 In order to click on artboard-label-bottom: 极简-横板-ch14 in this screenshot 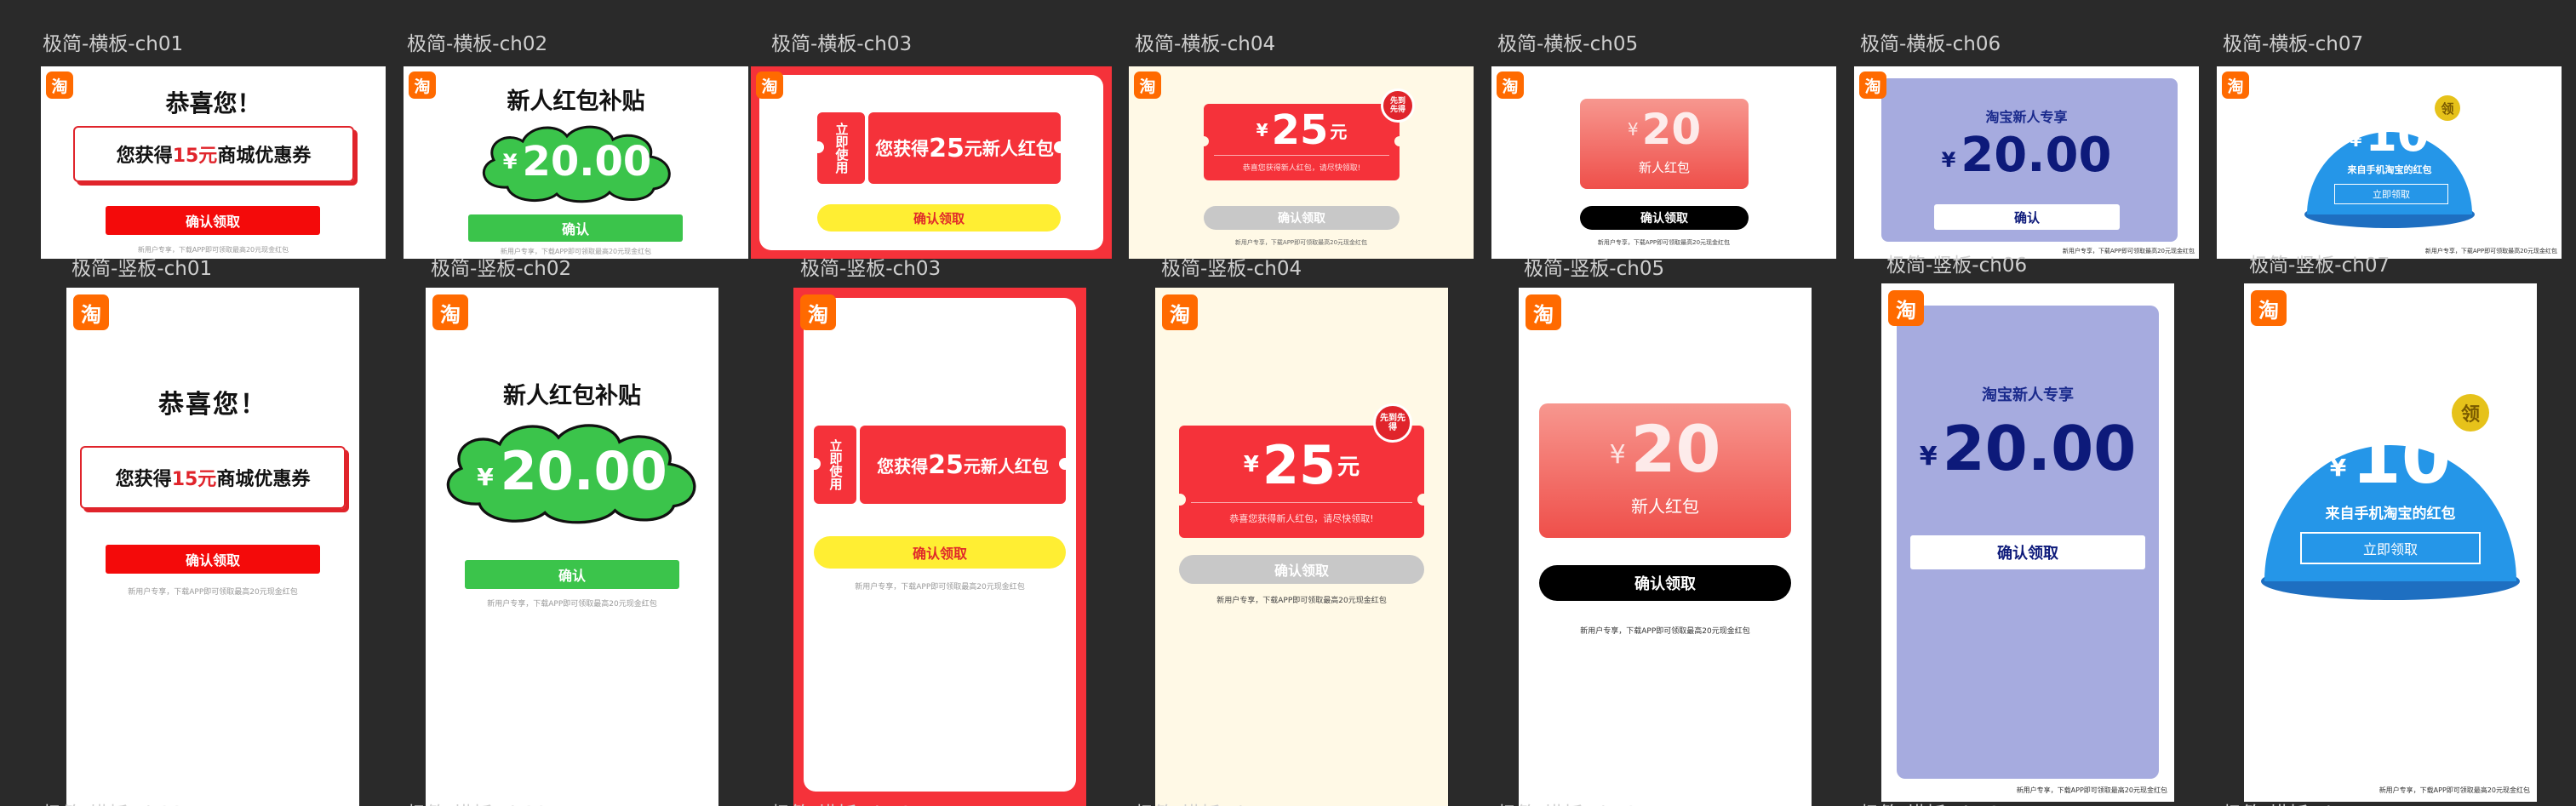, I will do `click(2293, 801)`.